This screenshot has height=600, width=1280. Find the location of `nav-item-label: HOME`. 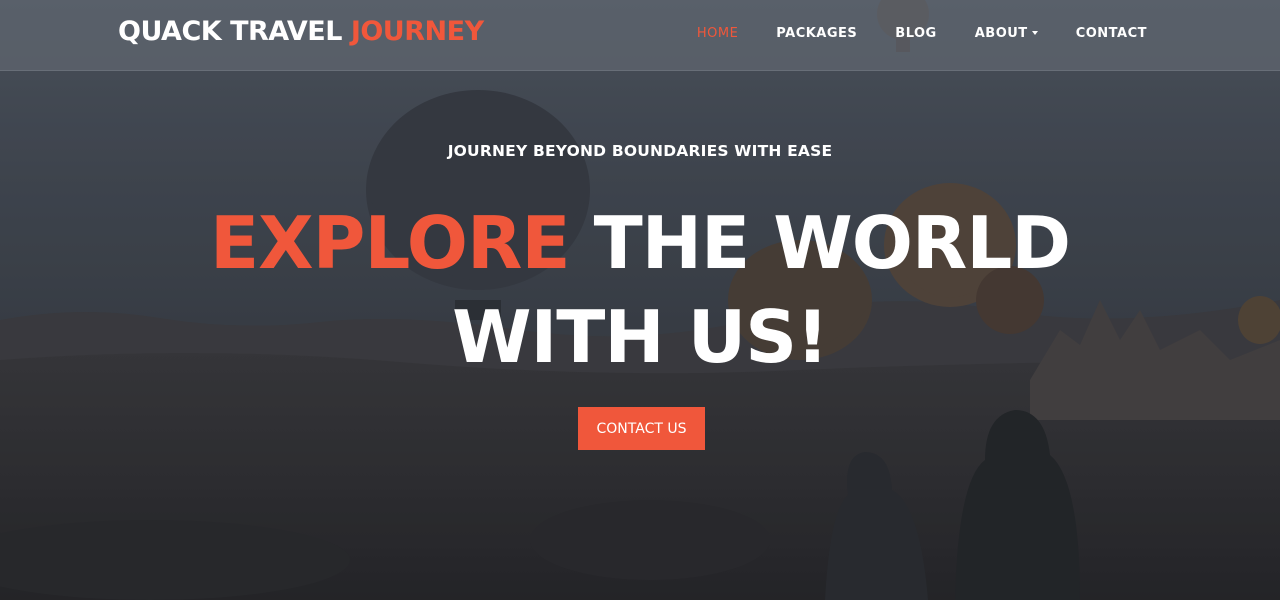

nav-item-label: HOME is located at coordinates (717, 33).